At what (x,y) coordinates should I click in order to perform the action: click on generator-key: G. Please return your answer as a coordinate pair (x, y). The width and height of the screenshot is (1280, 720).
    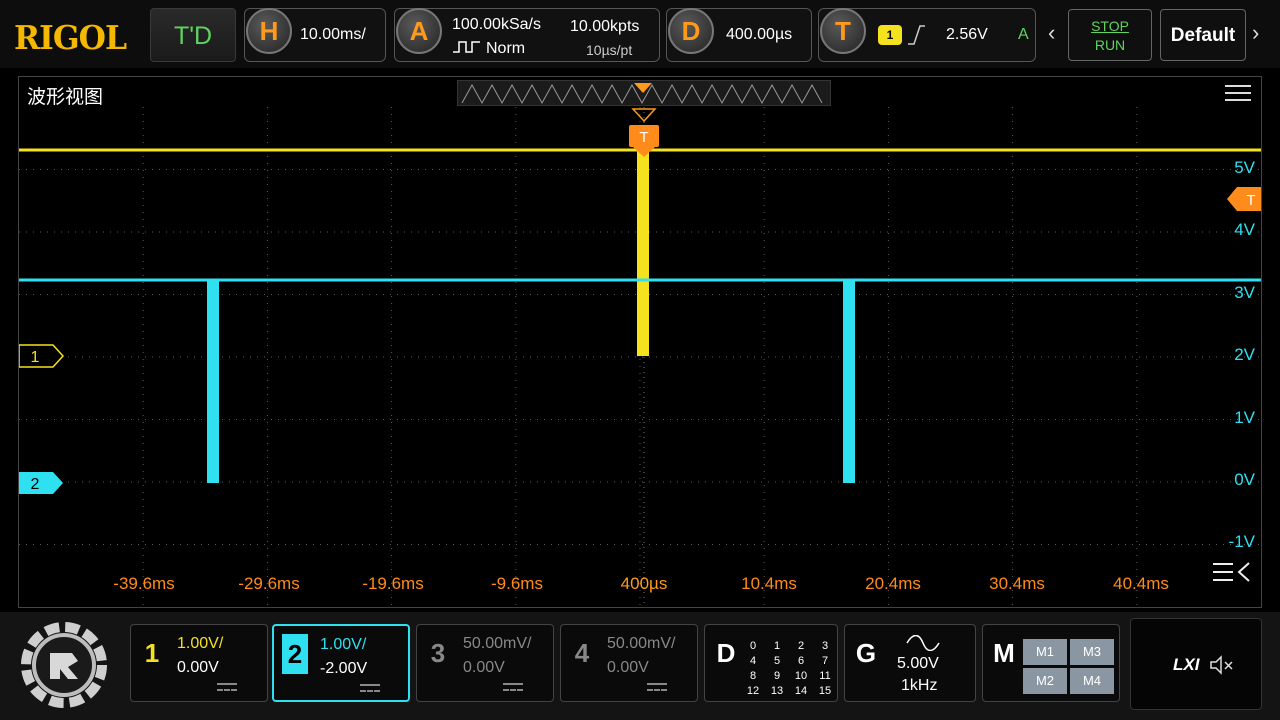
    Looking at the image, I should click on (866, 653).